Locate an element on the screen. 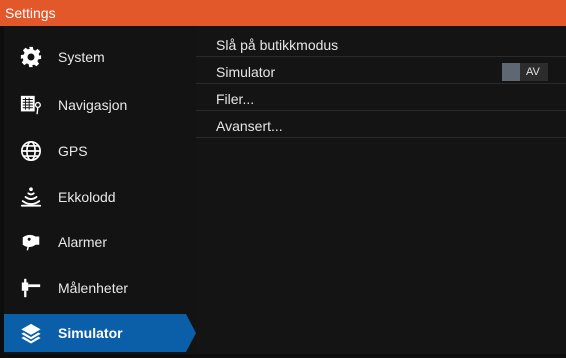  window-title-bar: Settings is located at coordinates (283, 13).